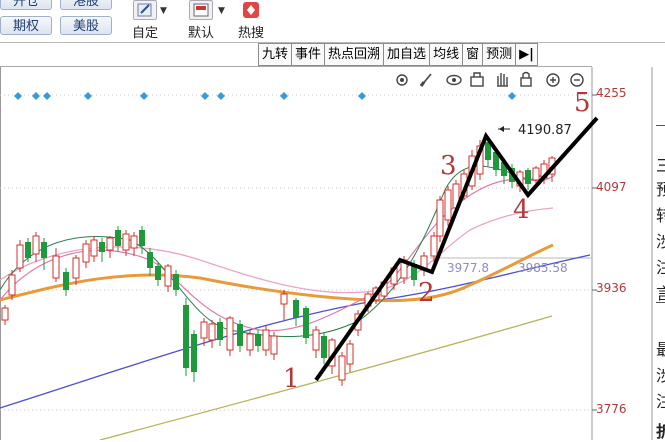 This screenshot has height=442, width=665. I want to click on panel-text: 言, so click(660, 293).